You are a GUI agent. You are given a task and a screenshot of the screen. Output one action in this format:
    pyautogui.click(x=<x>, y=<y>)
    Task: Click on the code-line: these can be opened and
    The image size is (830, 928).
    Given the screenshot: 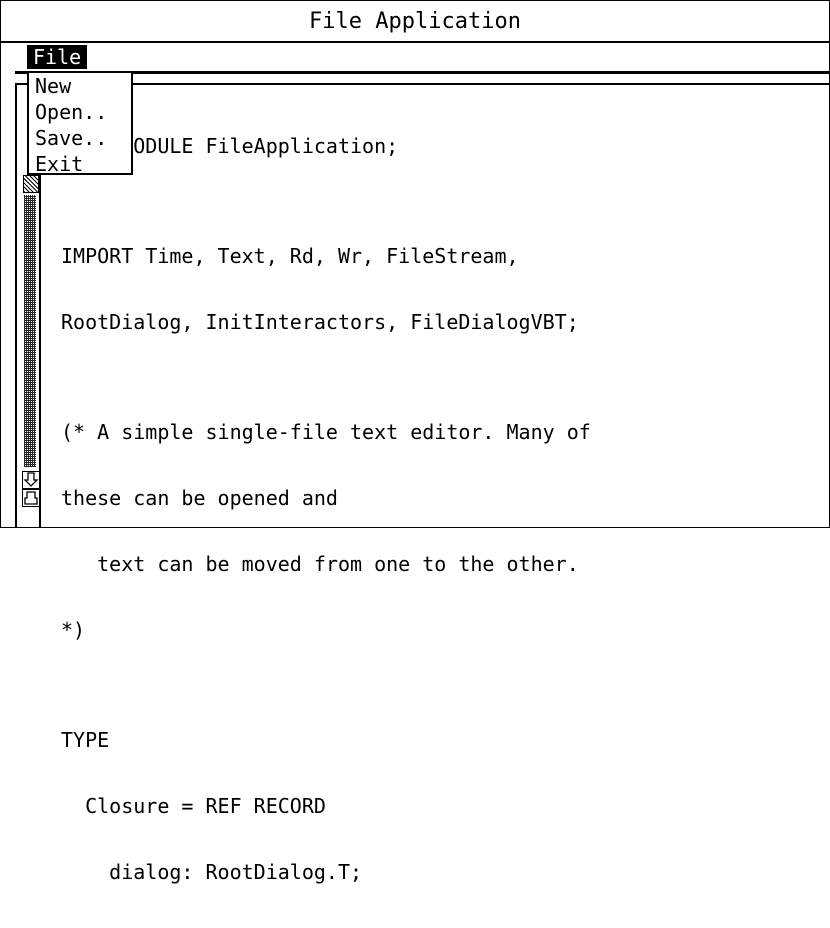 What is the action you would take?
    pyautogui.click(x=199, y=498)
    